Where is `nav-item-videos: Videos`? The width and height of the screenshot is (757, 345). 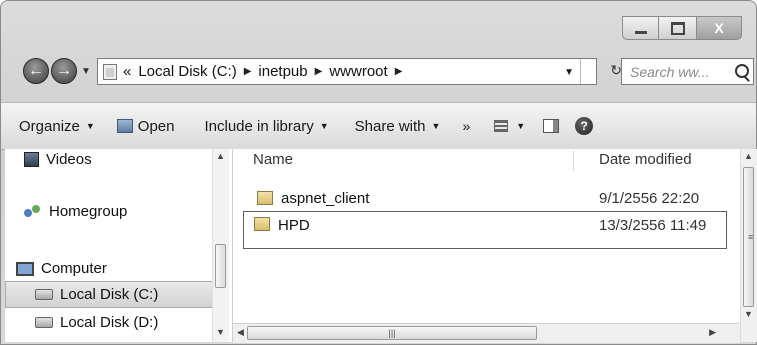
nav-item-videos: Videos is located at coordinates (58, 159).